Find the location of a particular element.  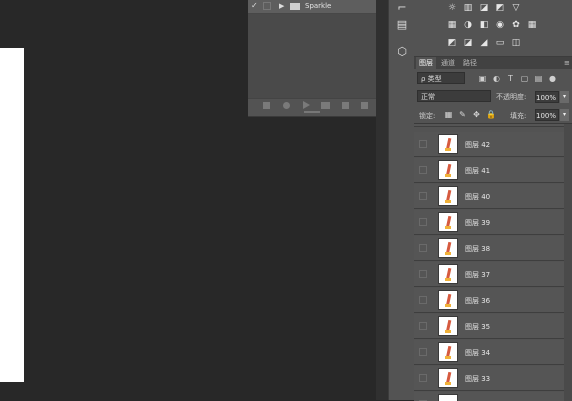

actions-list-area is located at coordinates (312, 56).